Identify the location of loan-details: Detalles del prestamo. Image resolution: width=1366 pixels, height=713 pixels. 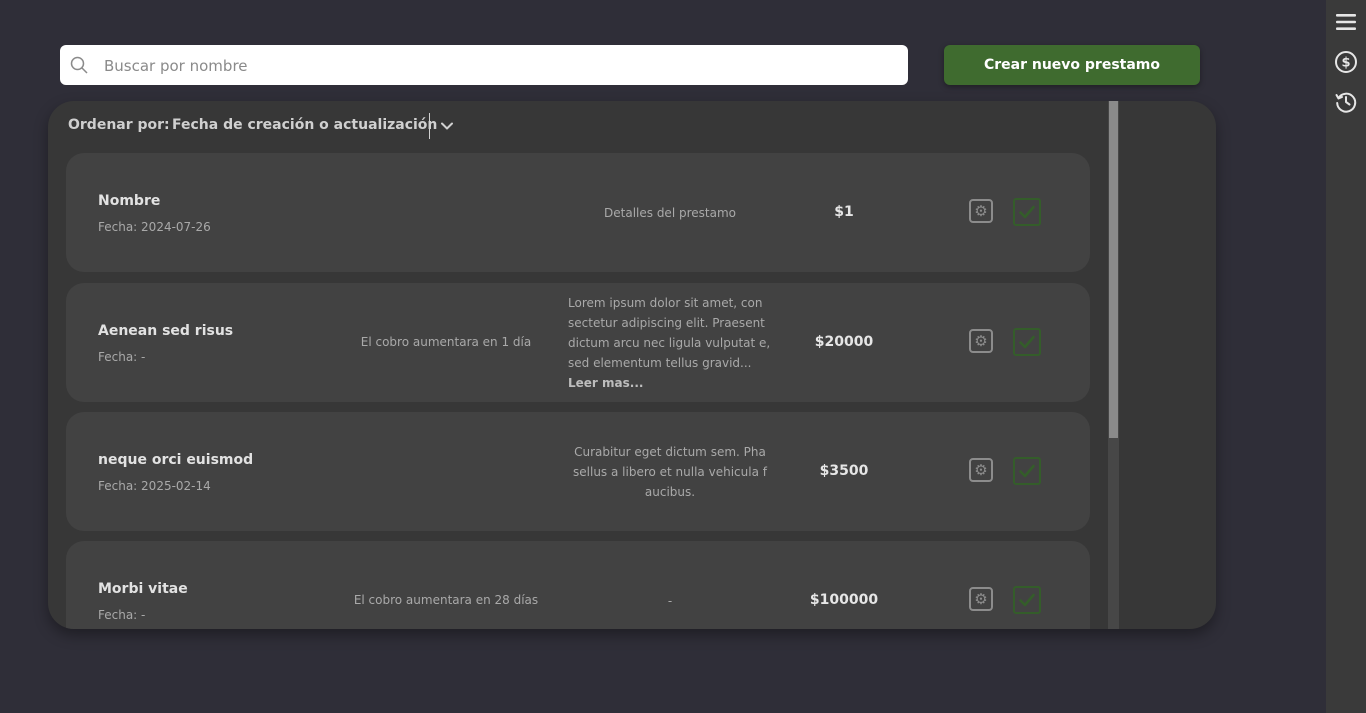
(670, 213).